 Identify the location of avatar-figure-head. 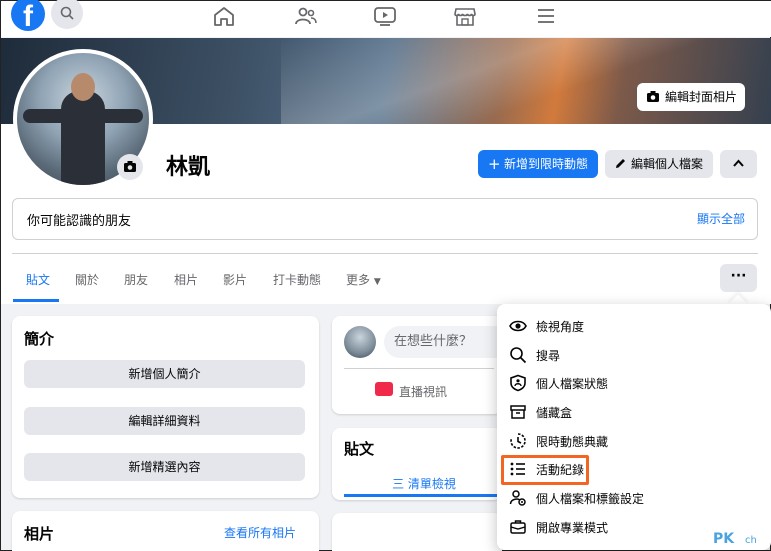
(83, 87).